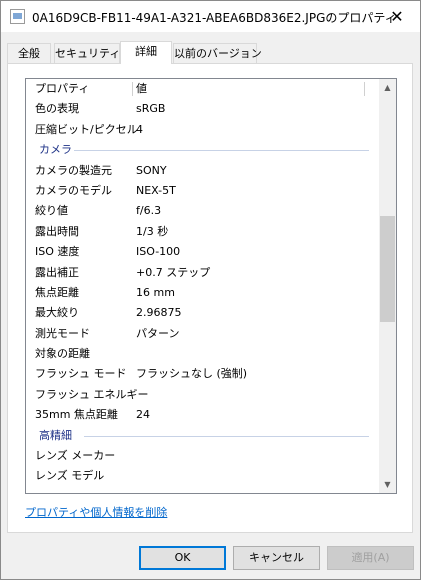  What do you see at coordinates (57, 292) in the screenshot?
I see `property-name: 焦点距離` at bounding box center [57, 292].